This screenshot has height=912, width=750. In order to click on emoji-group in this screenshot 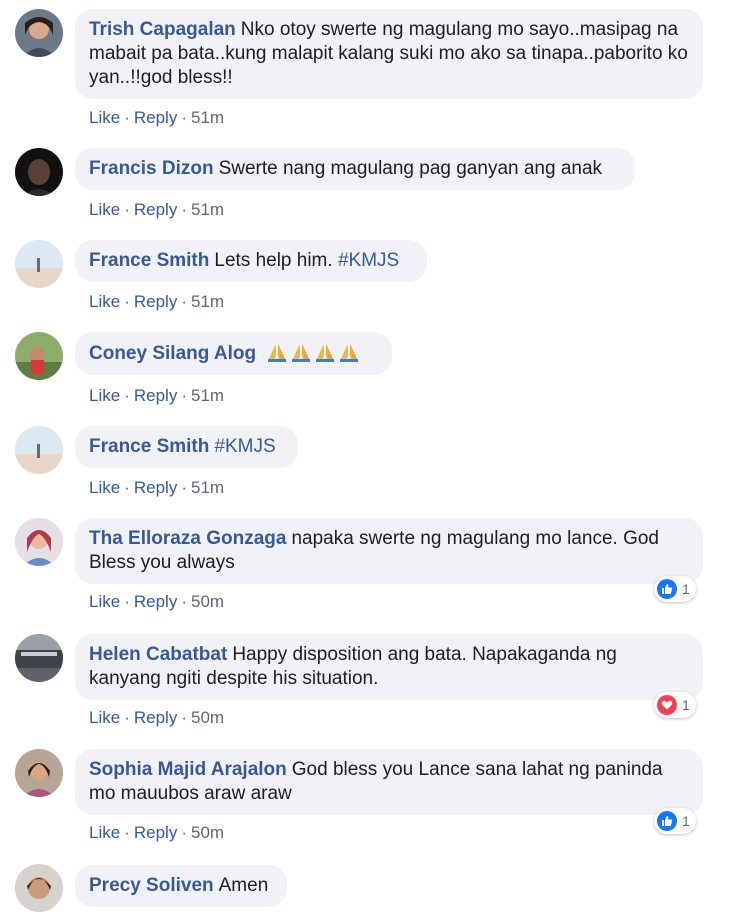, I will do `click(311, 353)`.